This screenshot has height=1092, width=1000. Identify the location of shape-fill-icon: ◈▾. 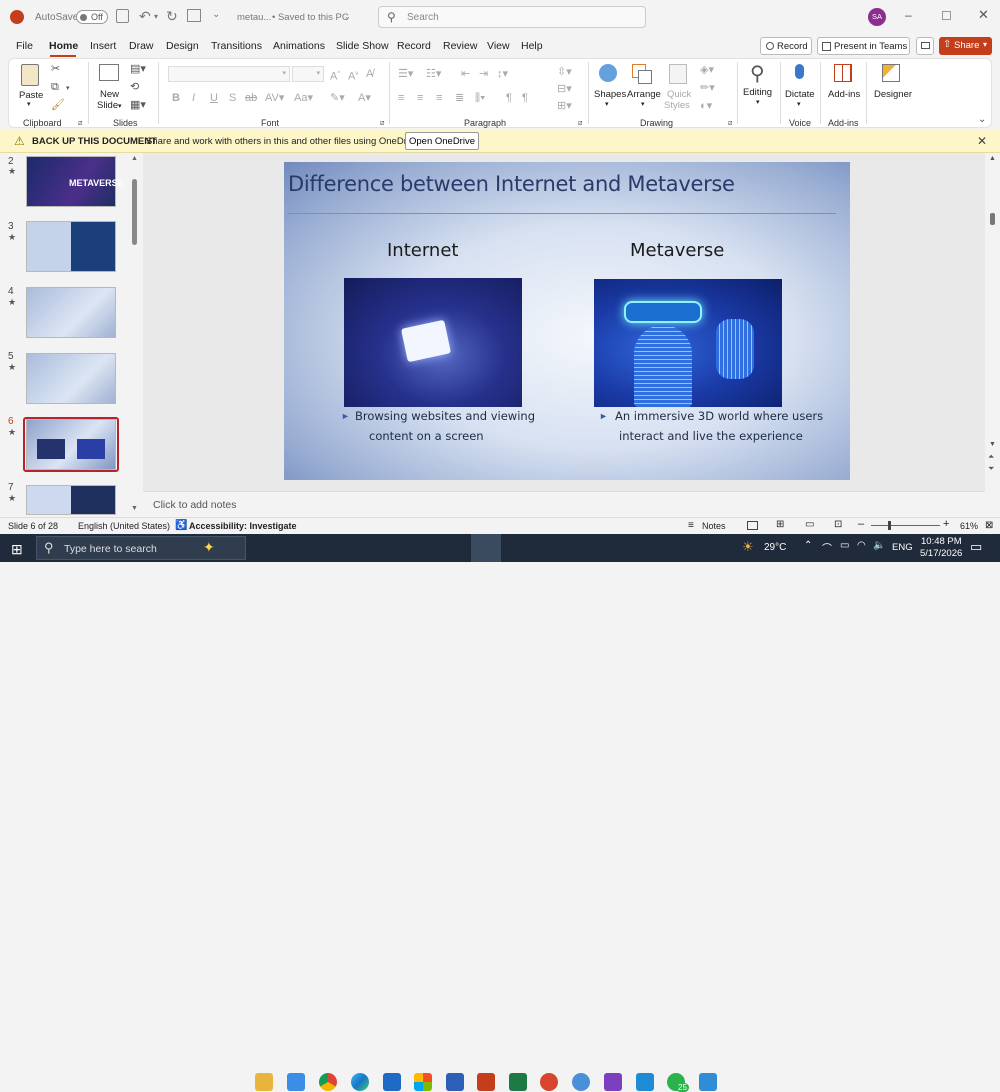
(707, 70).